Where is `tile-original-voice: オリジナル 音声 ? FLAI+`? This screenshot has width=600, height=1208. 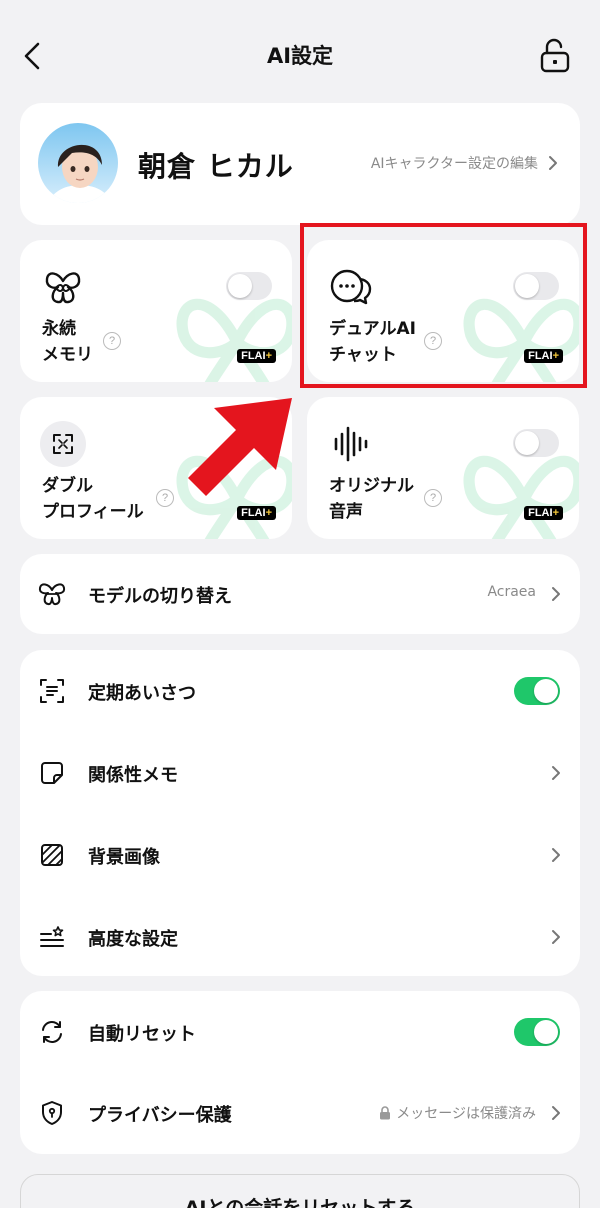 tile-original-voice: オリジナル 音声 ? FLAI+ is located at coordinates (443, 468).